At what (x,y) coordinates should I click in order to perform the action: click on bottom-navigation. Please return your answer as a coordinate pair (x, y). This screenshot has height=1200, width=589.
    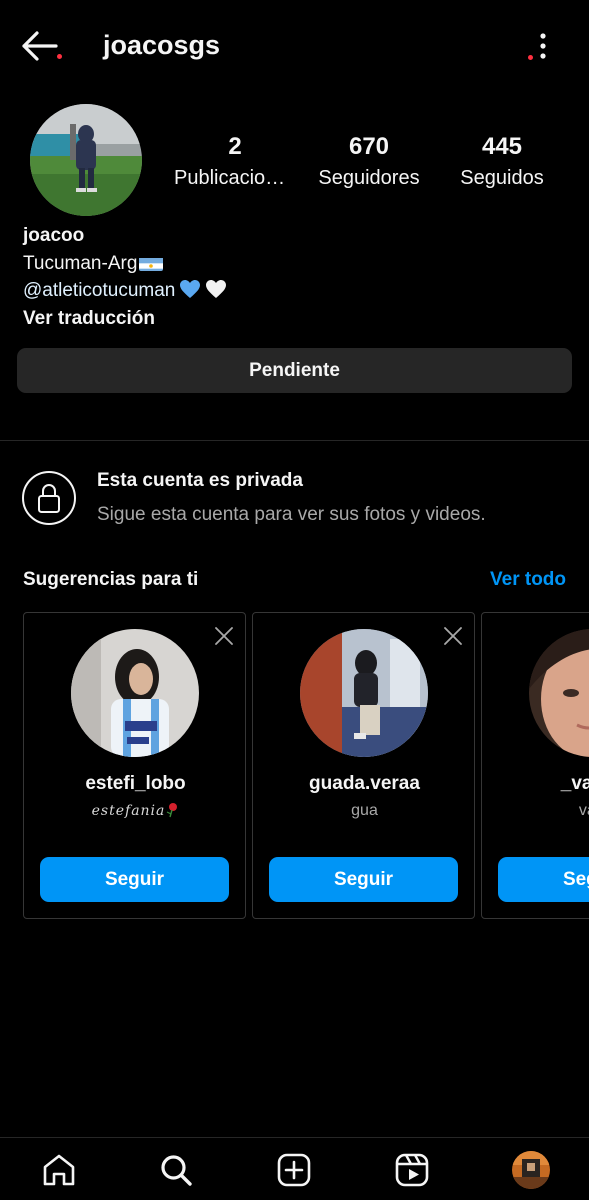
    Looking at the image, I should click on (294, 1168).